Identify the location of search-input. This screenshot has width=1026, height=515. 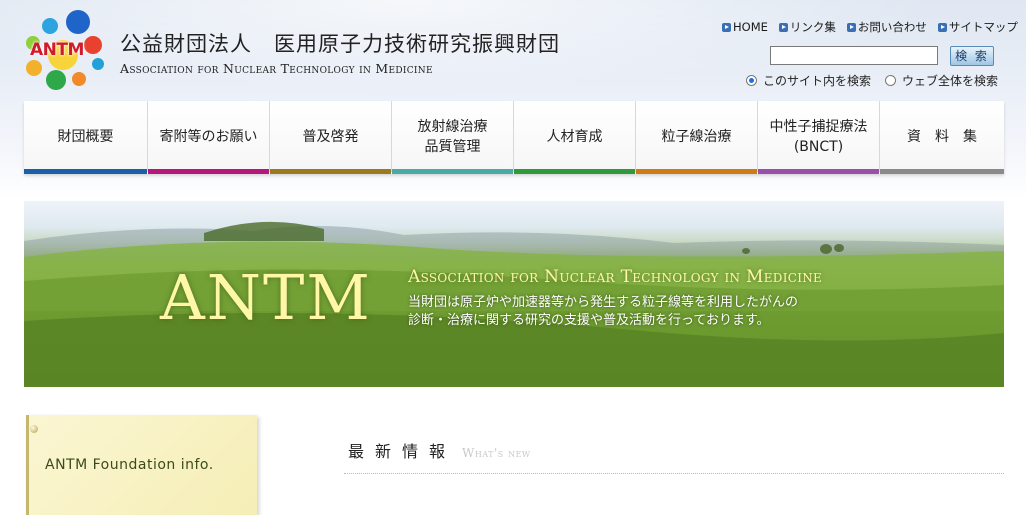
(854, 55).